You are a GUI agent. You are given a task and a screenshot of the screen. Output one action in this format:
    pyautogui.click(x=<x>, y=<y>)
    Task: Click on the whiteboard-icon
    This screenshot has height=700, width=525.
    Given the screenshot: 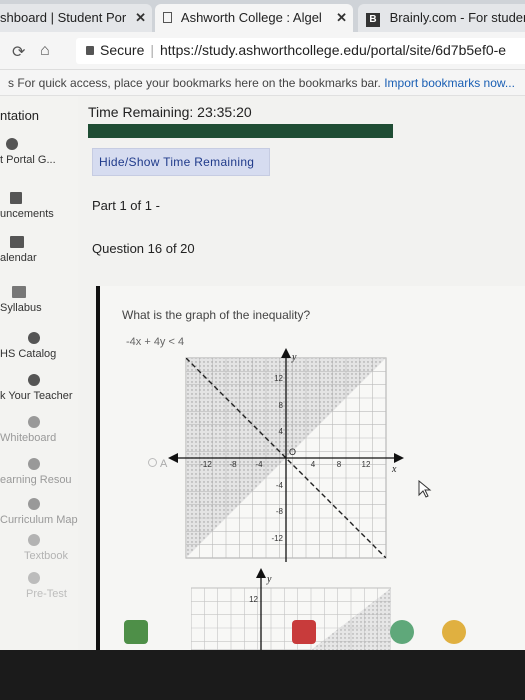 What is the action you would take?
    pyautogui.click(x=34, y=422)
    